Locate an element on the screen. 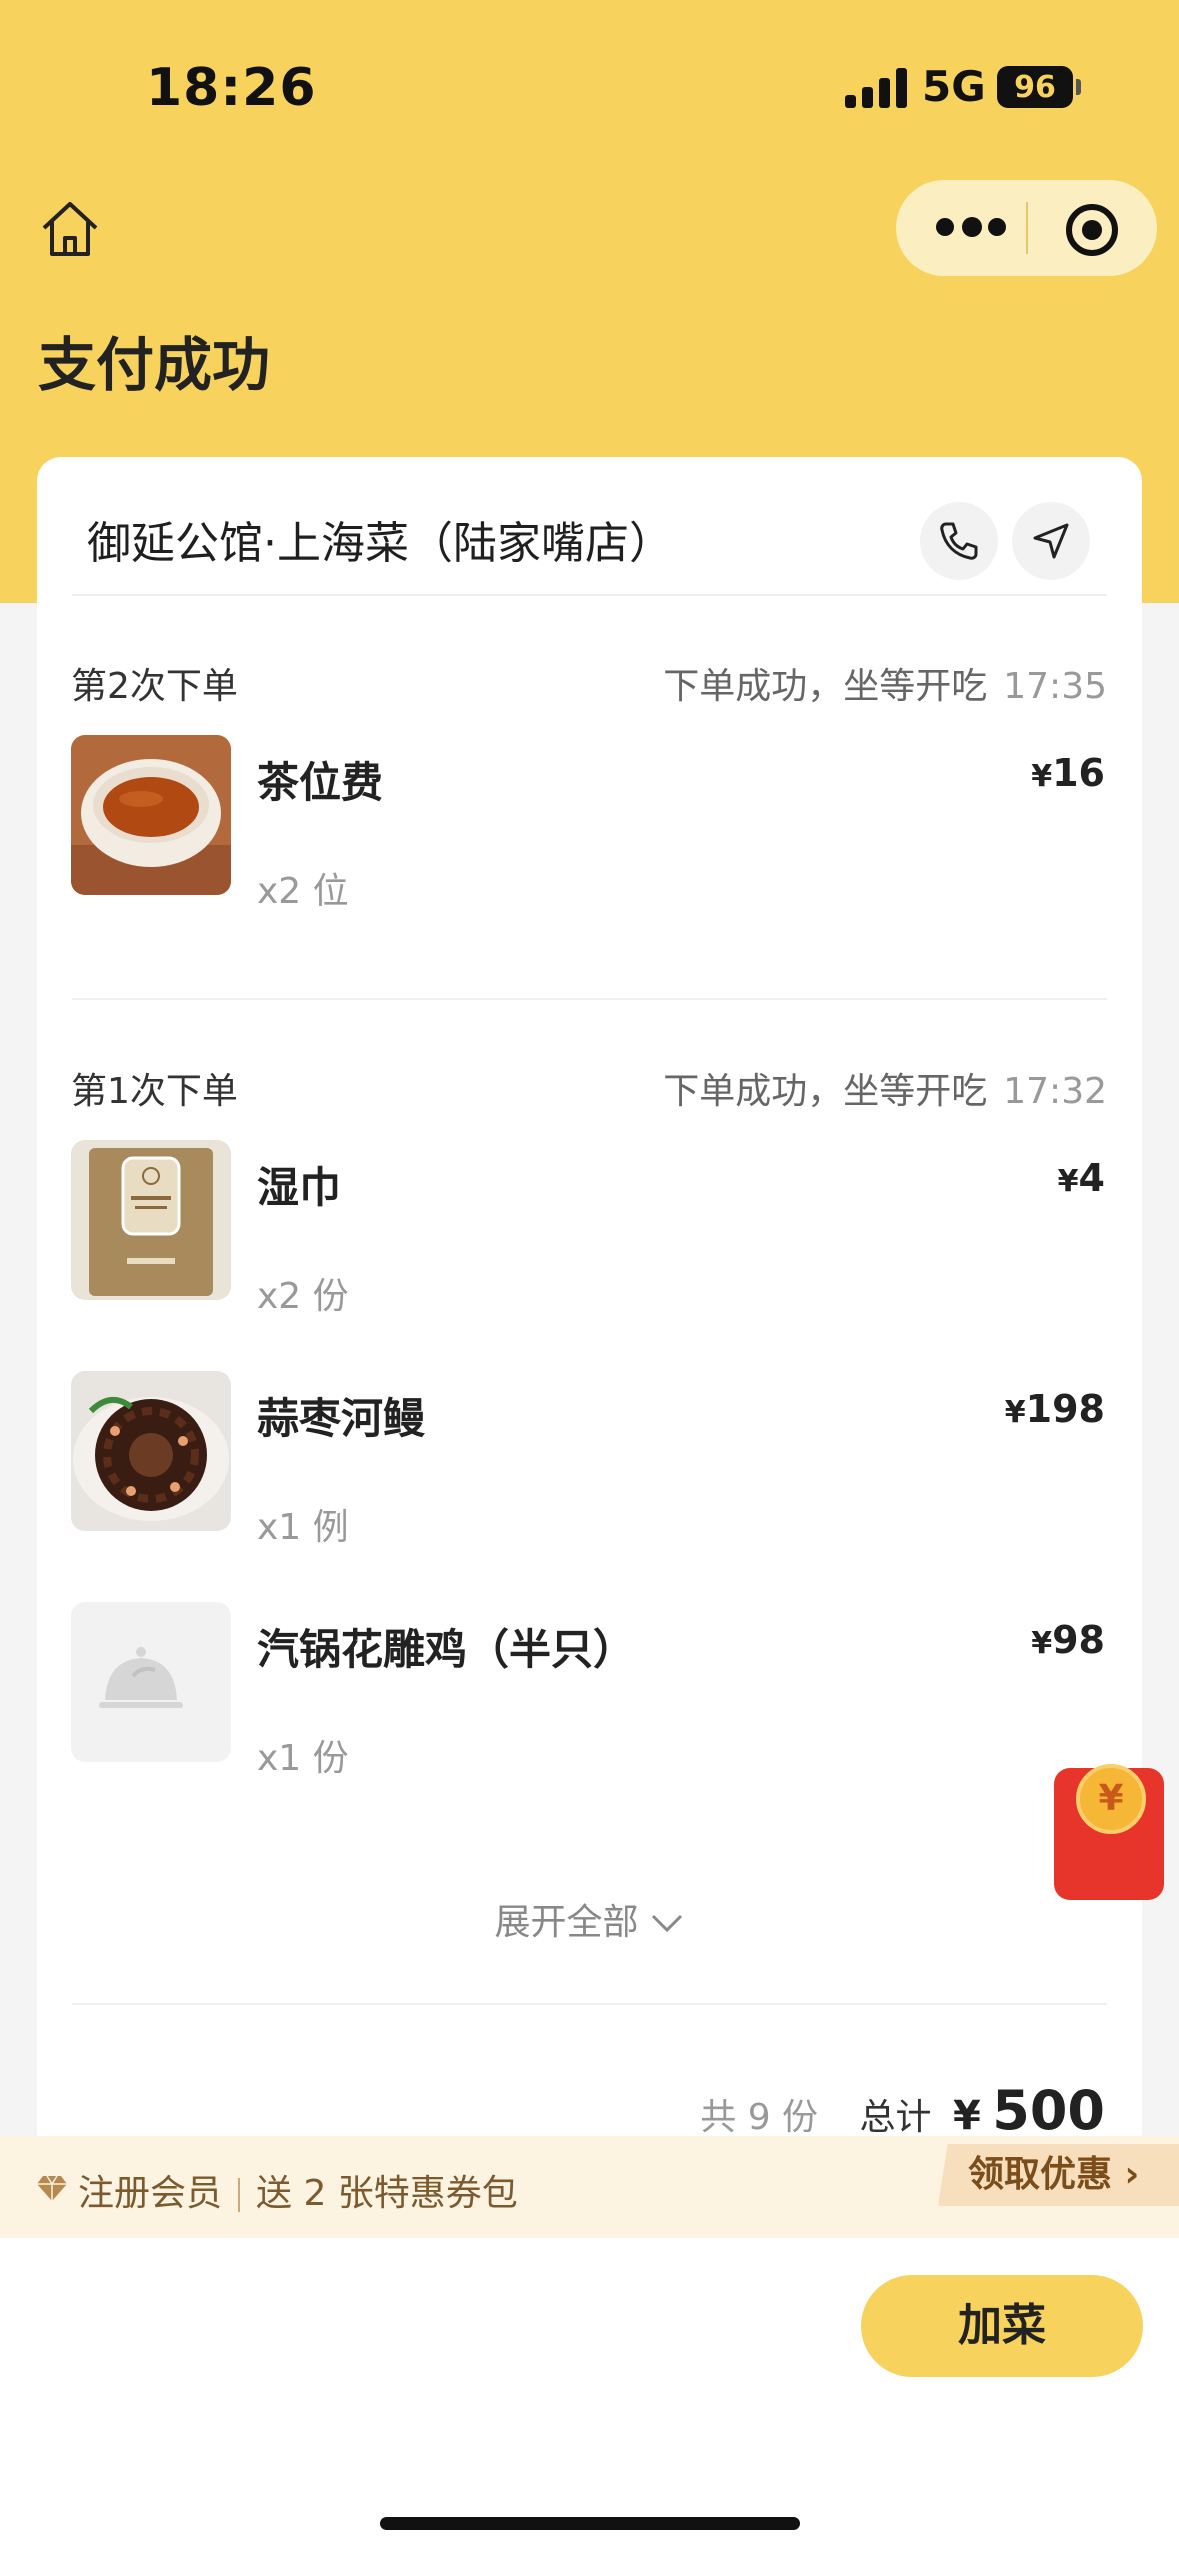 The height and width of the screenshot is (2556, 1179). claim-offer-button: 领取优惠 › is located at coordinates (1058, 2175).